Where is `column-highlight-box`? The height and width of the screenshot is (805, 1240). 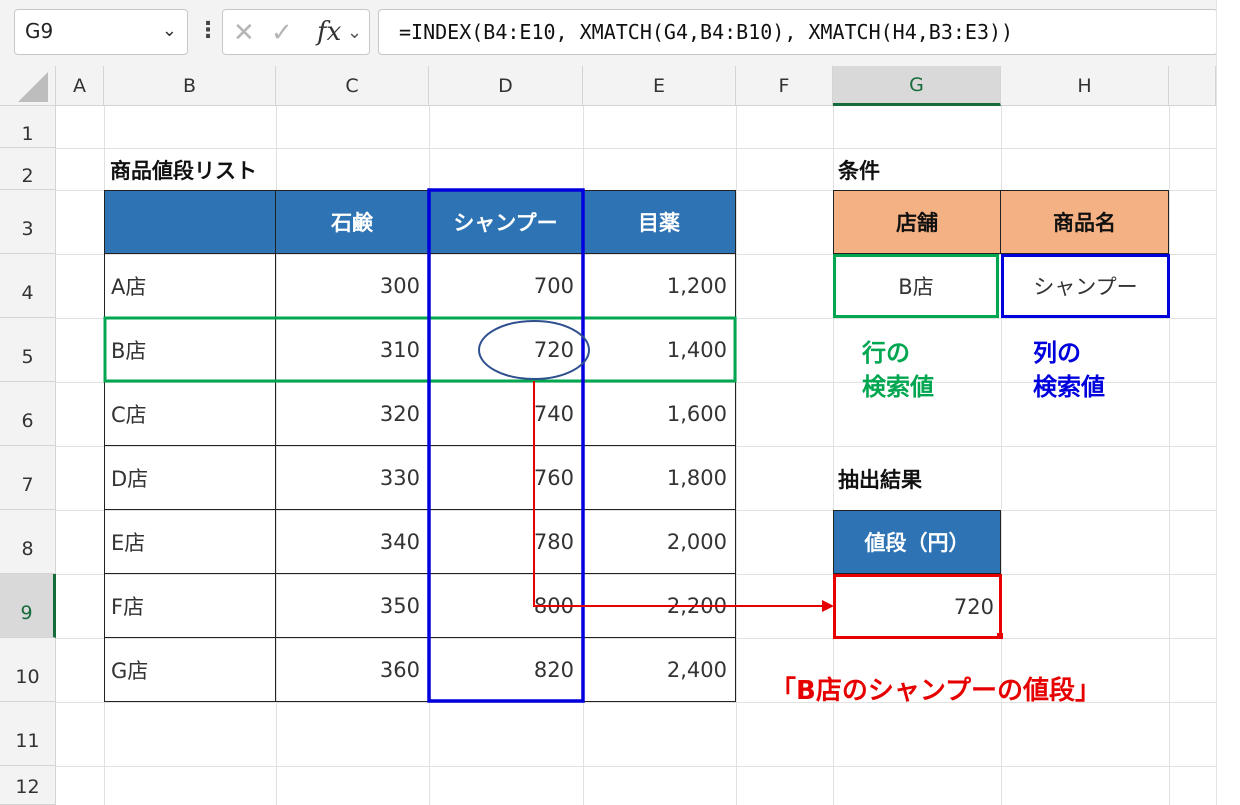 column-highlight-box is located at coordinates (506, 445).